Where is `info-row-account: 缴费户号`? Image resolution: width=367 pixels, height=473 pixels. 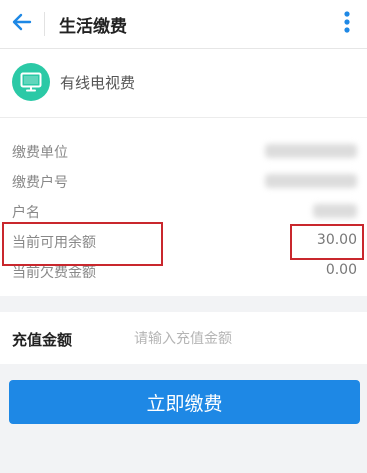 info-row-account: 缴费户号 is located at coordinates (184, 181).